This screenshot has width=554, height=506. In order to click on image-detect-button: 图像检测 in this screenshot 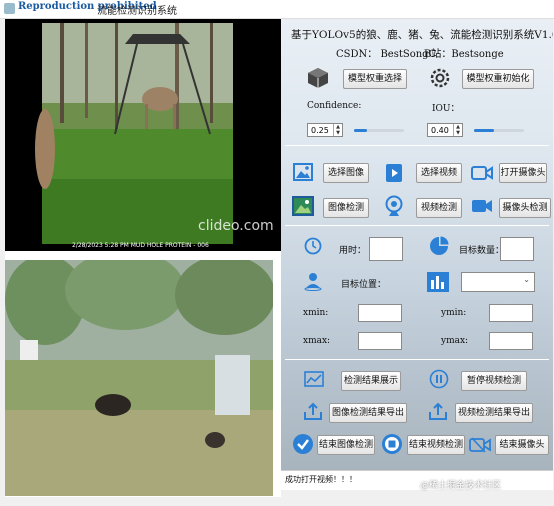, I will do `click(346, 208)`.